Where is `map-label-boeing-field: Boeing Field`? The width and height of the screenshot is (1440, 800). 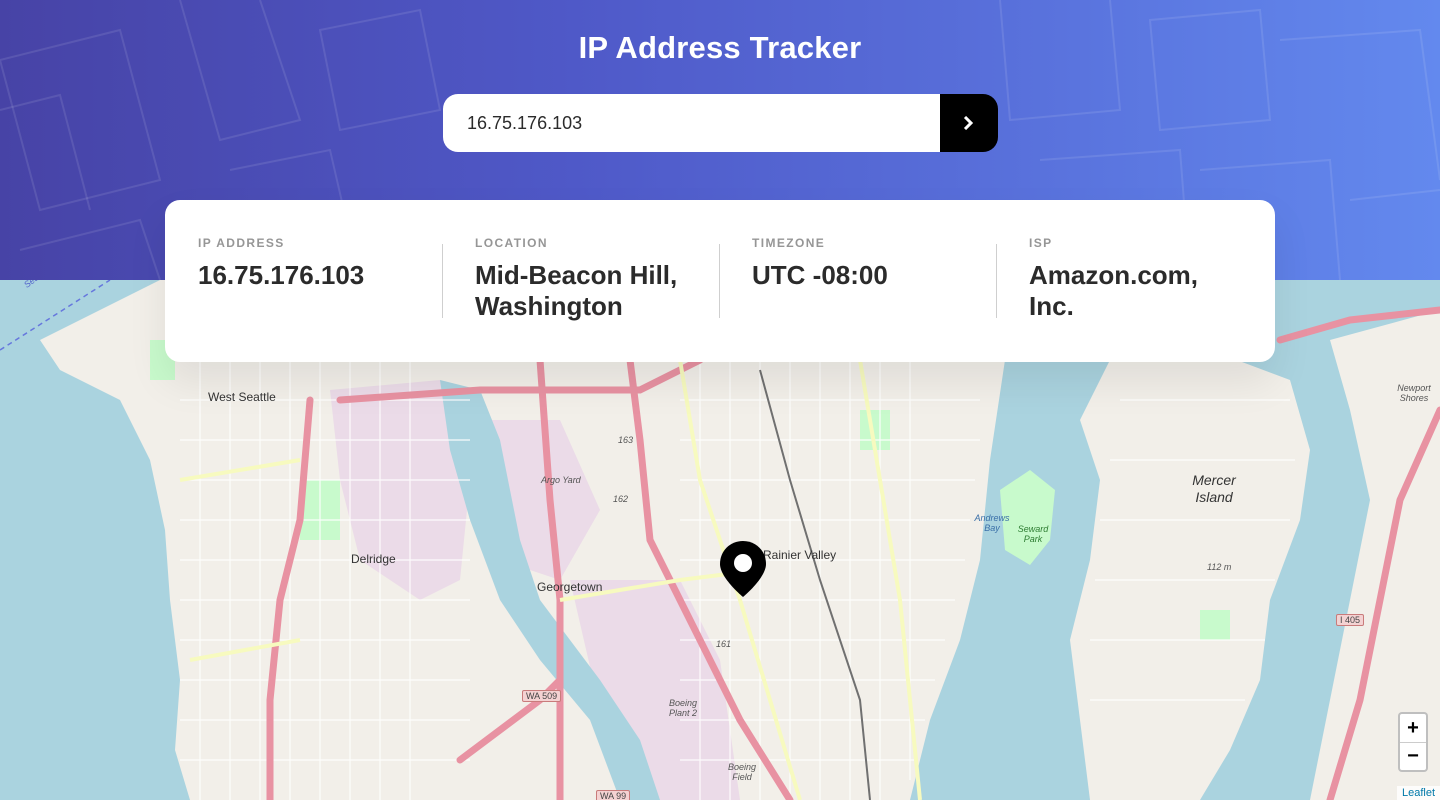 map-label-boeing-field: Boeing Field is located at coordinates (742, 772).